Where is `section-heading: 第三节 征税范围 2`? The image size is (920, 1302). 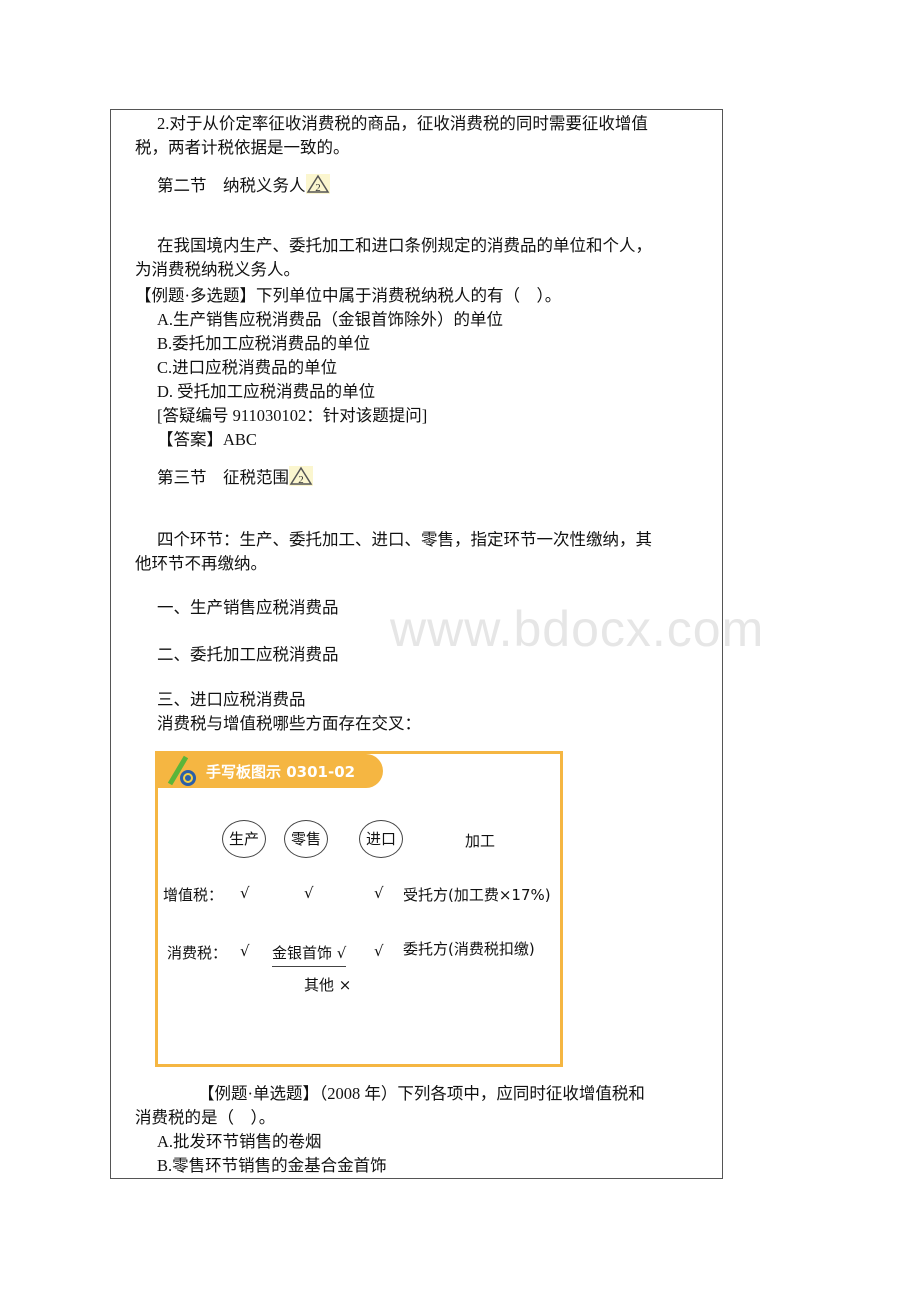 section-heading: 第三节 征税范围 2 is located at coordinates (235, 478).